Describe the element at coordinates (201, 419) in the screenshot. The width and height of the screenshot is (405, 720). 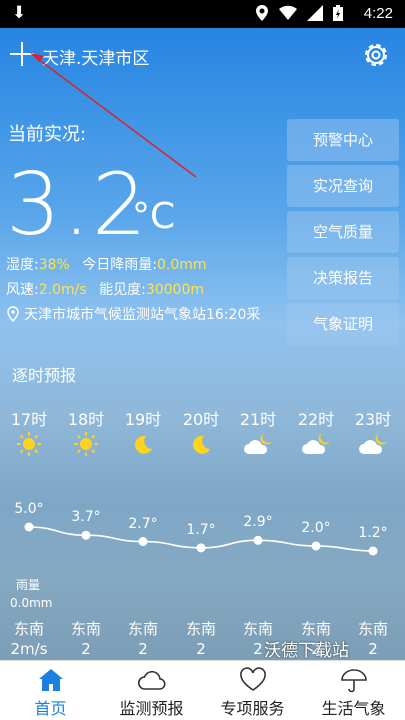
I see `hour-label: 20时` at that location.